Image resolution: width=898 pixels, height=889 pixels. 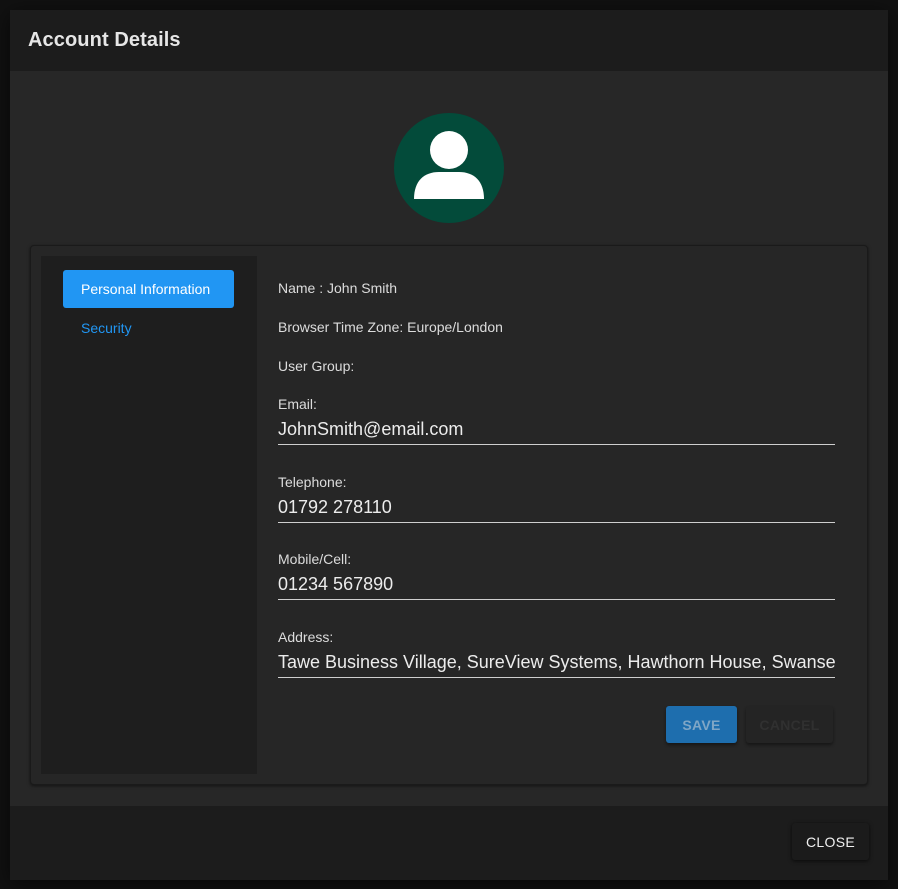 I want to click on cancel-button: CANCEL, so click(x=789, y=724).